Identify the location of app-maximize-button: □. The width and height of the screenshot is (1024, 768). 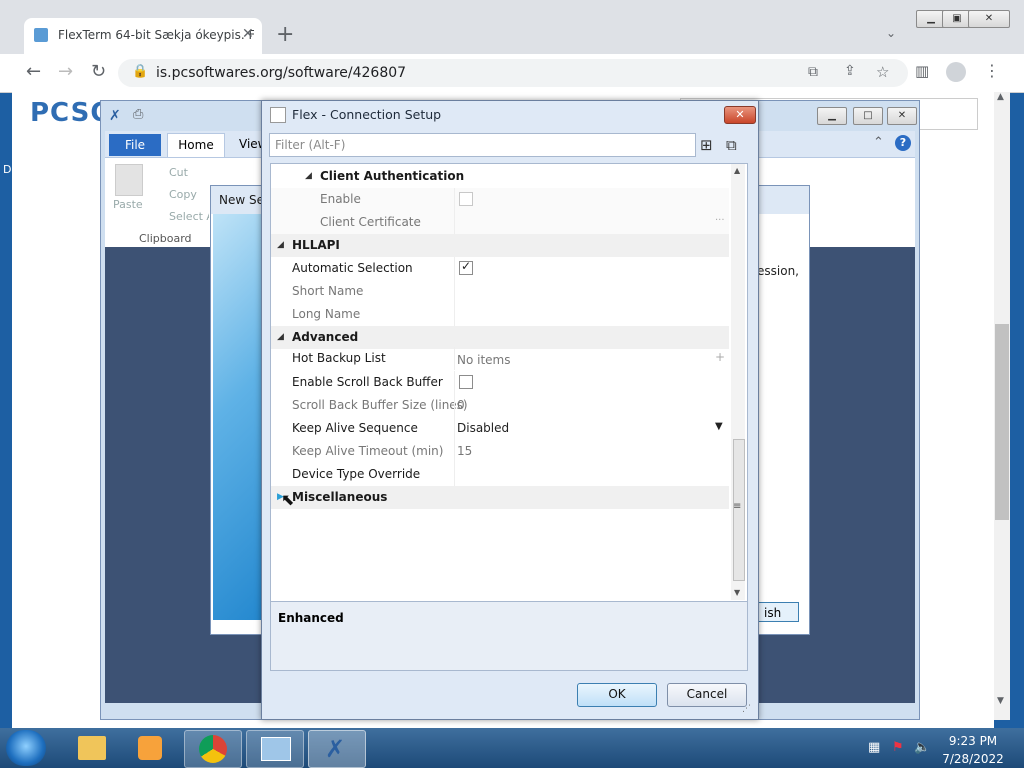
(868, 116).